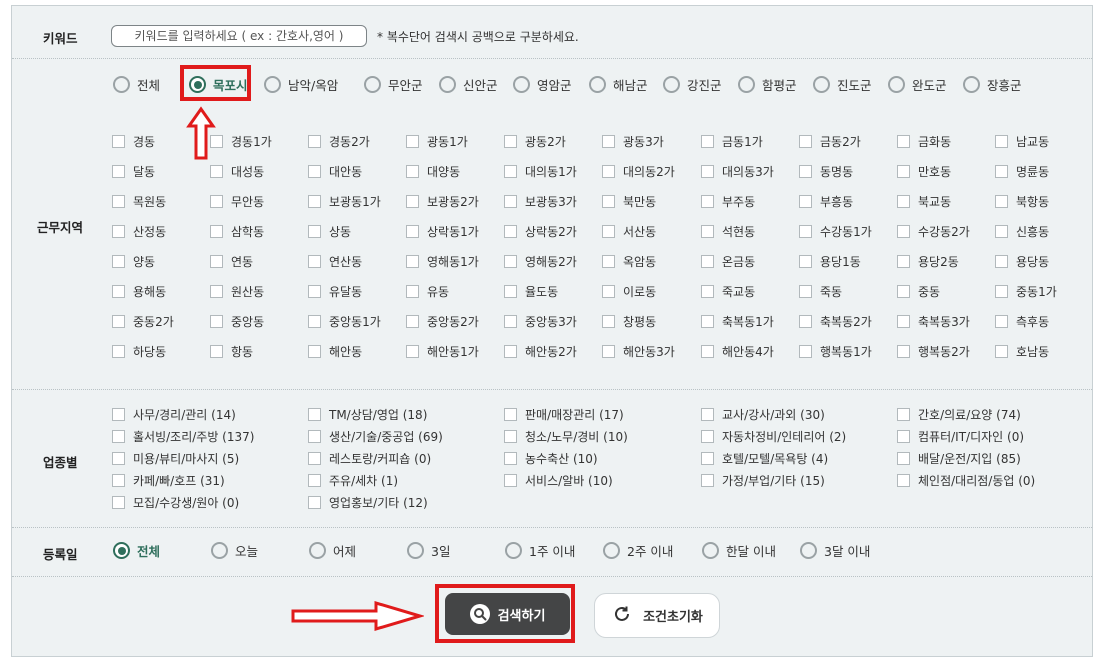 Image resolution: width=1105 pixels, height=663 pixels. What do you see at coordinates (773, 436) in the screenshot?
I see `industry-checkbox: 자동차정비/인테리어 (2)` at bounding box center [773, 436].